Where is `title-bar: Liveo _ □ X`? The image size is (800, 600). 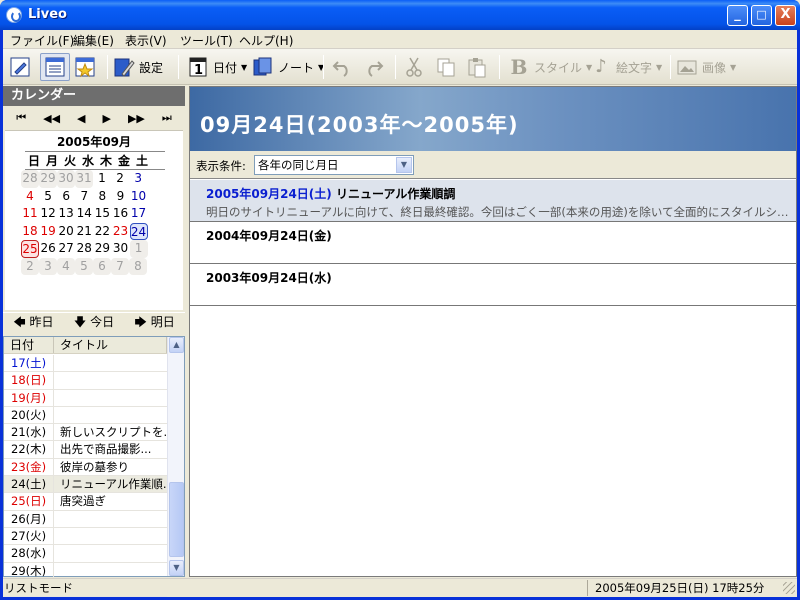 title-bar: Liveo _ □ X is located at coordinates (400, 15).